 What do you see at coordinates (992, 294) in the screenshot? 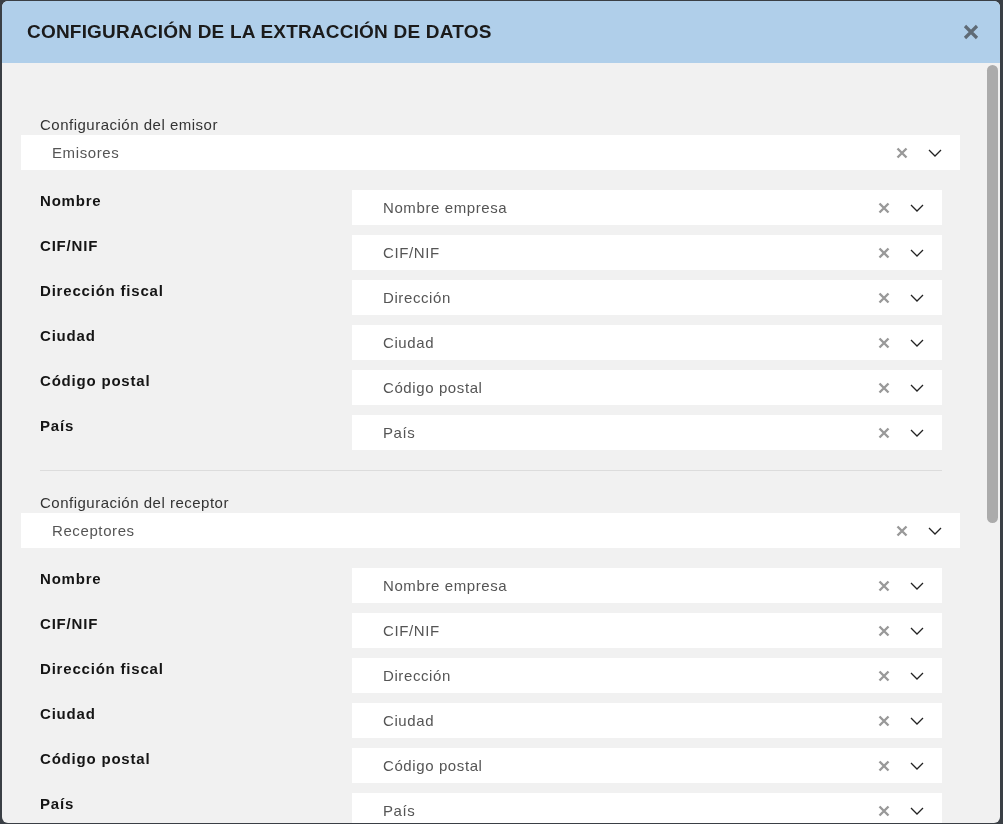
I see `scrollbar-thumb` at bounding box center [992, 294].